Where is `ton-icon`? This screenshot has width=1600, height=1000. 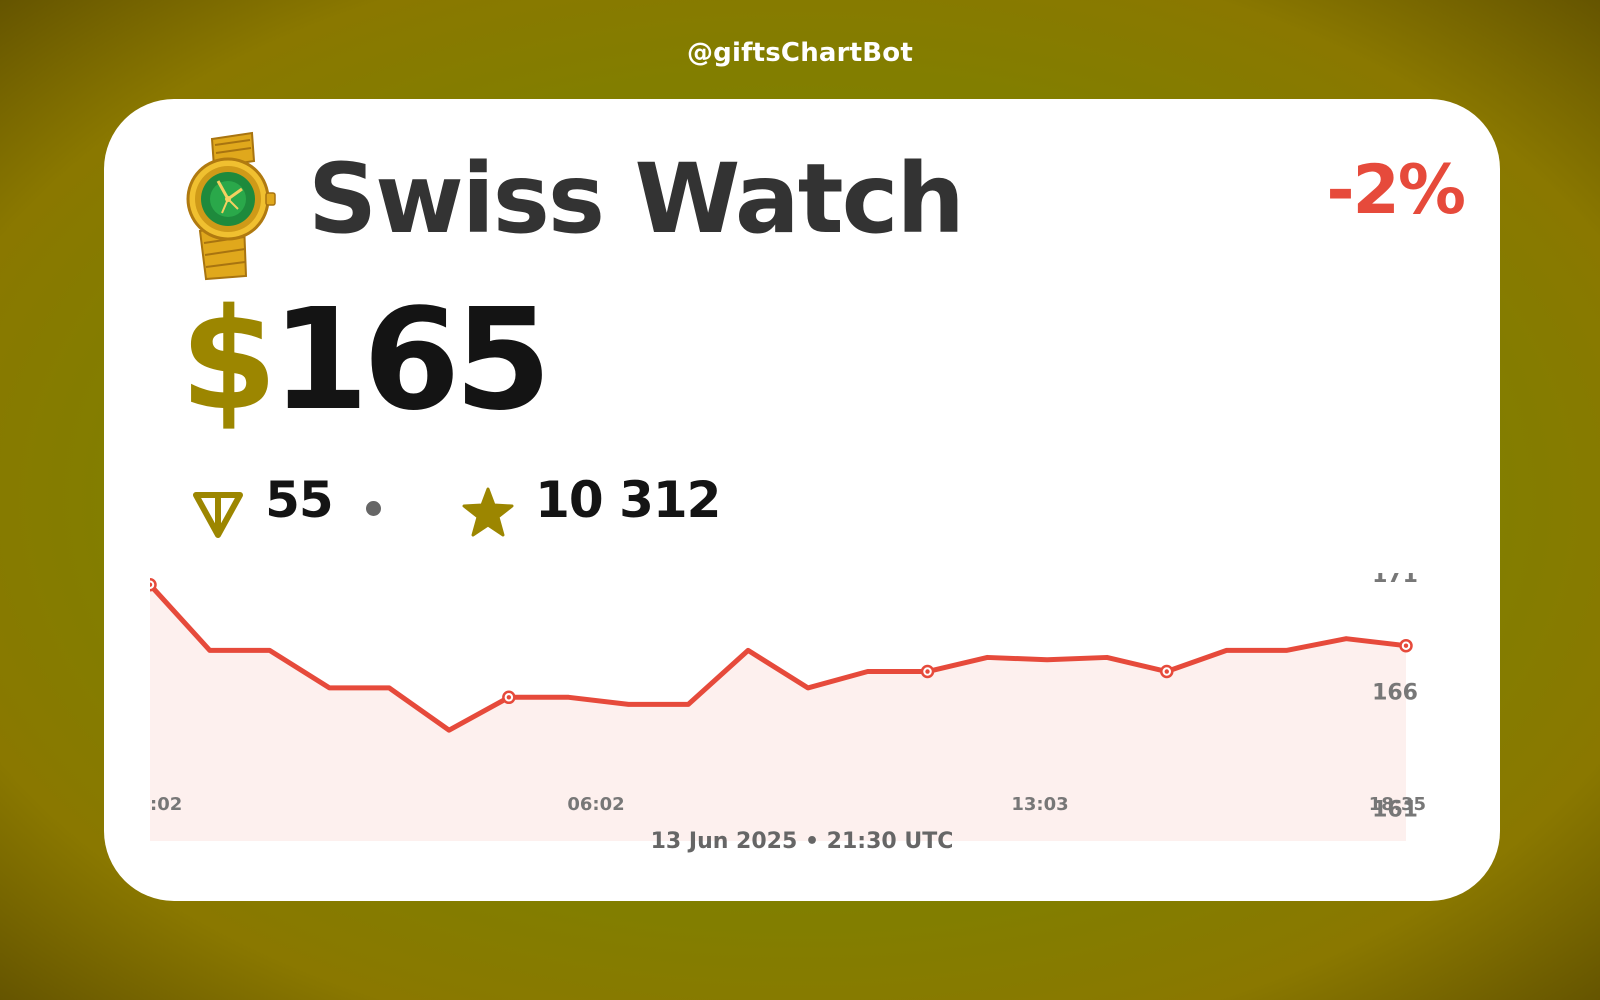
ton-icon is located at coordinates (218, 514).